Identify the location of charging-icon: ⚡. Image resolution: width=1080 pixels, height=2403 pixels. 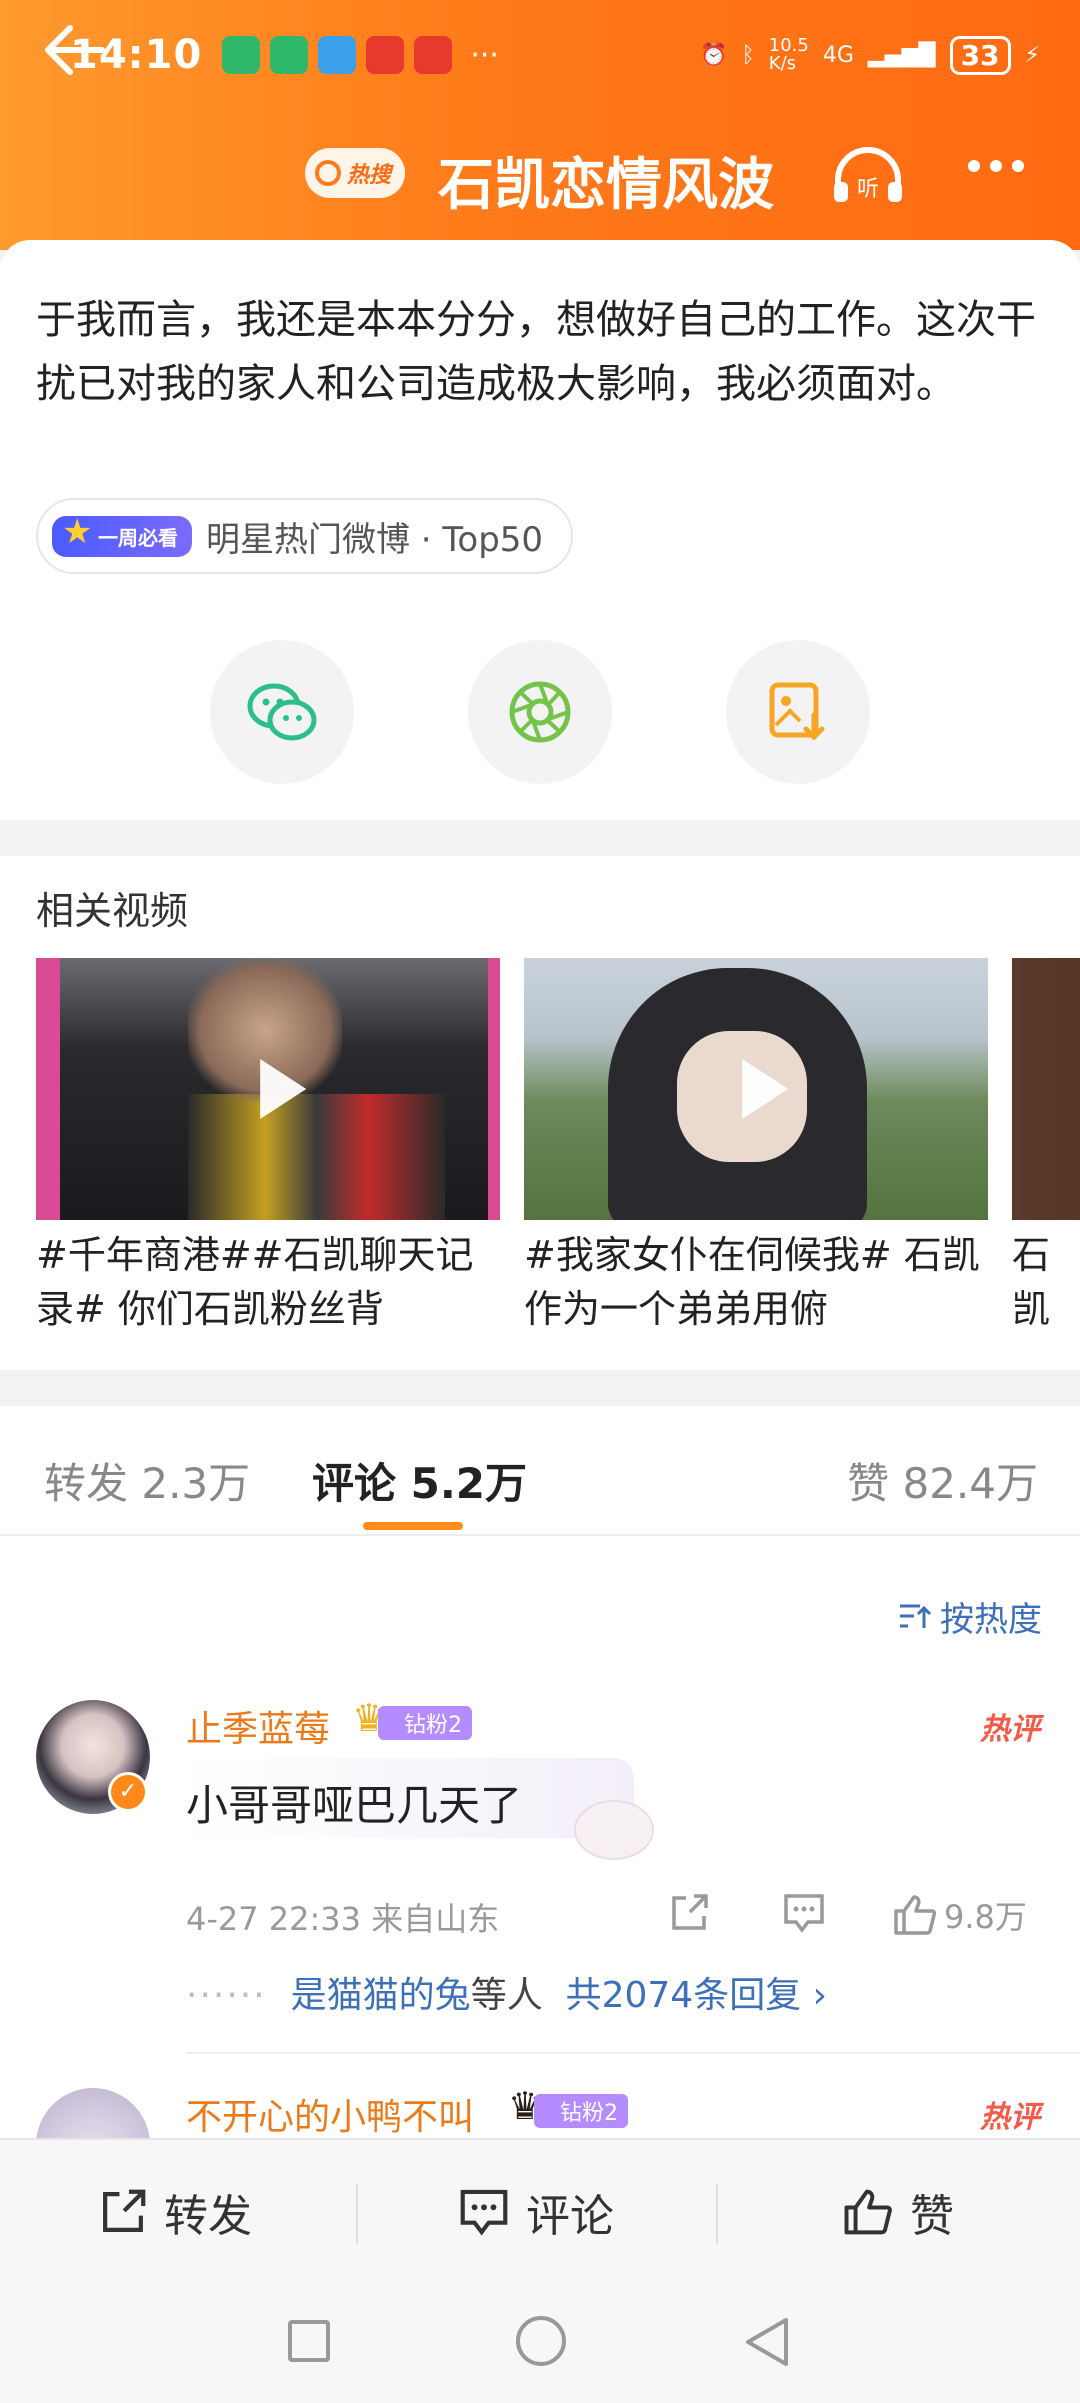
(1032, 55).